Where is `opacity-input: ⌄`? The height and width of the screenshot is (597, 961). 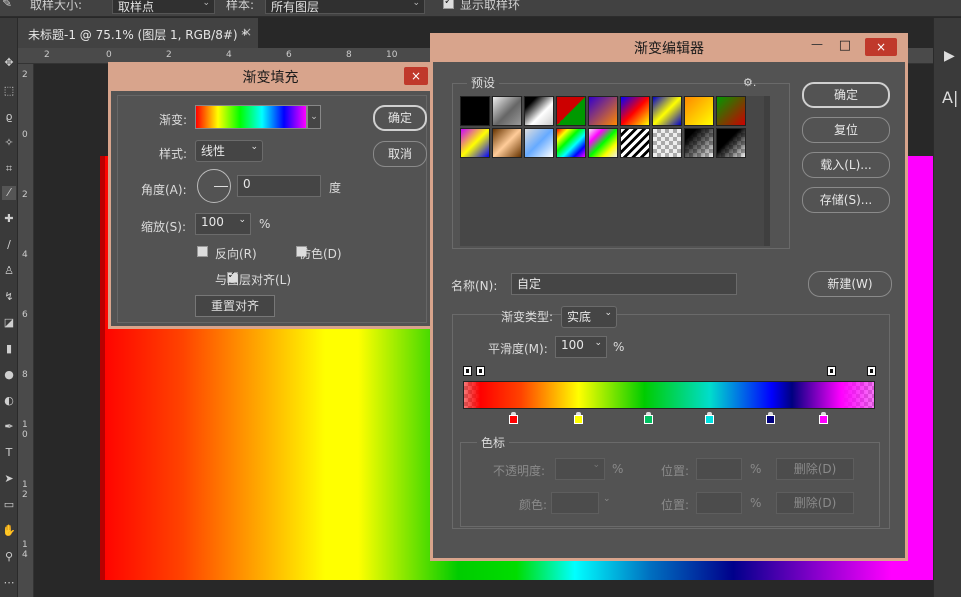
opacity-input: ⌄ is located at coordinates (580, 469).